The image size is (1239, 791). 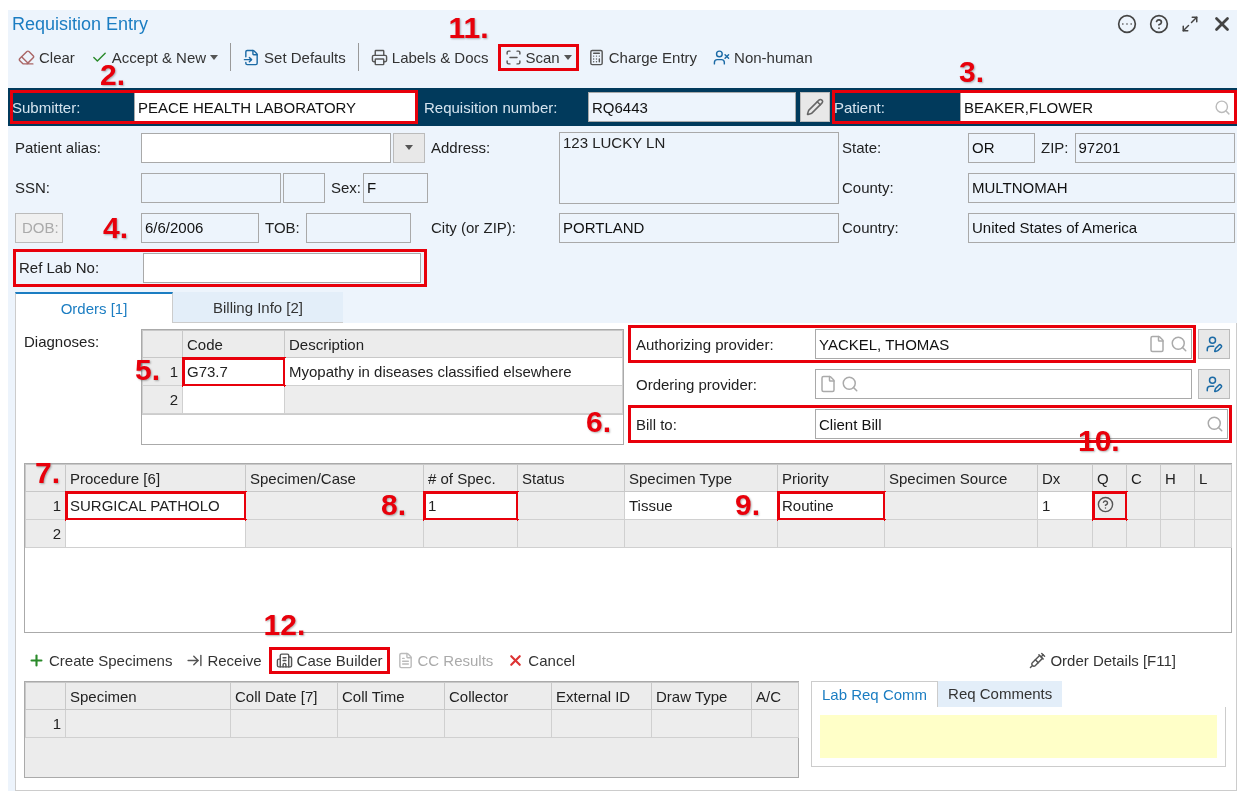 I want to click on table-cell: SURGICAL PATHOLO, so click(x=155, y=505).